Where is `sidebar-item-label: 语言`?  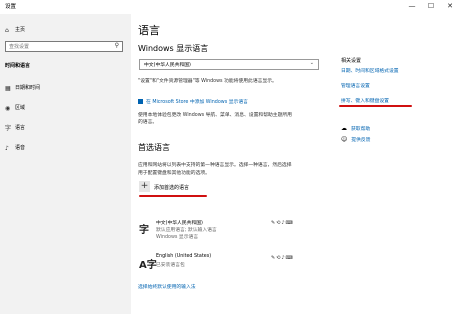 sidebar-item-label: 语言 is located at coordinates (20, 128).